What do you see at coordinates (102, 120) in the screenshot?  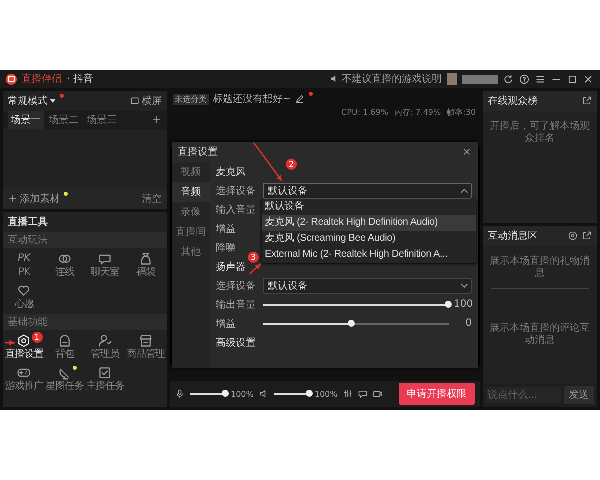 I see `scene-tab: 场景三` at bounding box center [102, 120].